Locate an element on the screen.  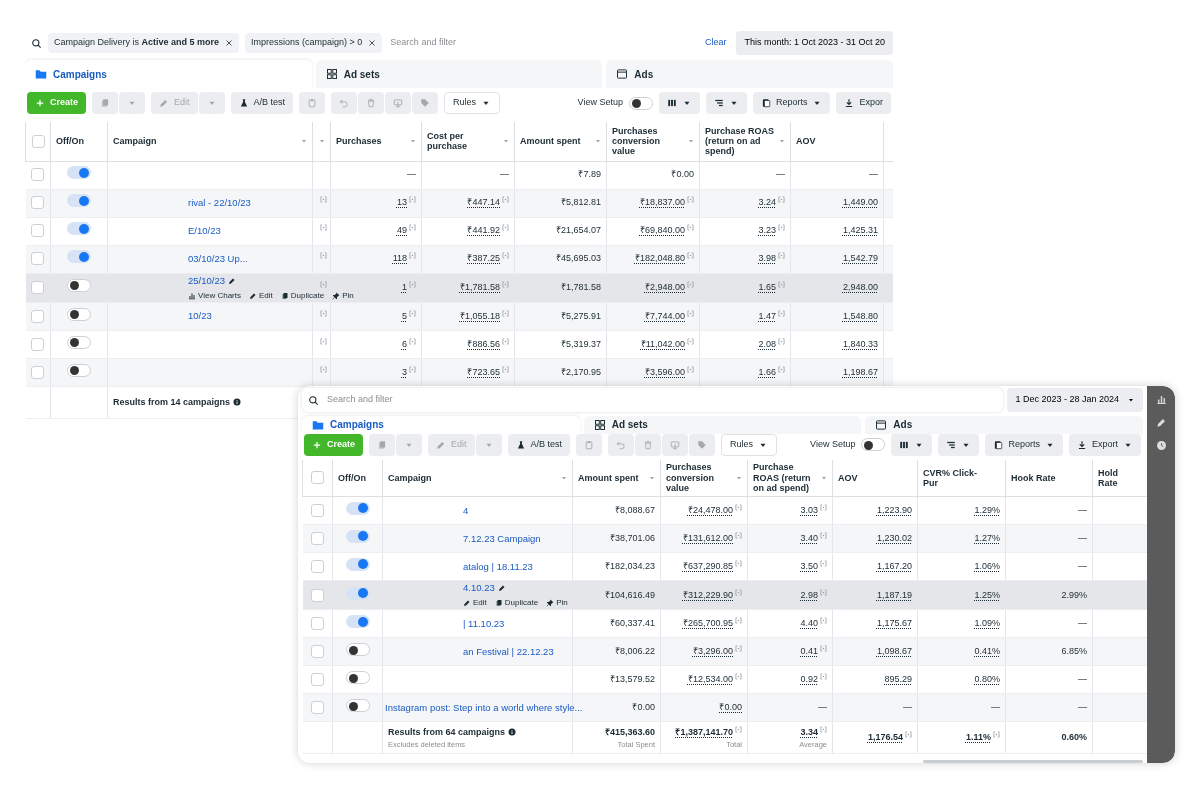
export-button: Export is located at coordinates (1105, 444).